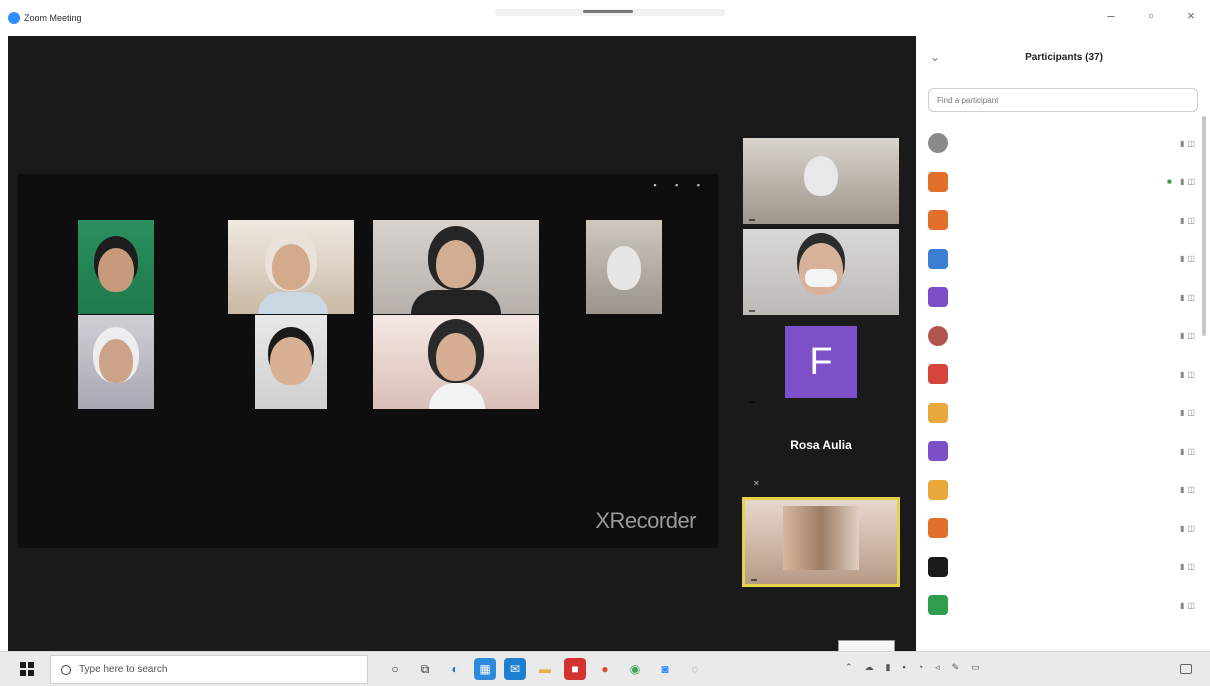 This screenshot has width=1210, height=686. Describe the element at coordinates (1191, 15) in the screenshot. I see `close-icon: ×` at that location.